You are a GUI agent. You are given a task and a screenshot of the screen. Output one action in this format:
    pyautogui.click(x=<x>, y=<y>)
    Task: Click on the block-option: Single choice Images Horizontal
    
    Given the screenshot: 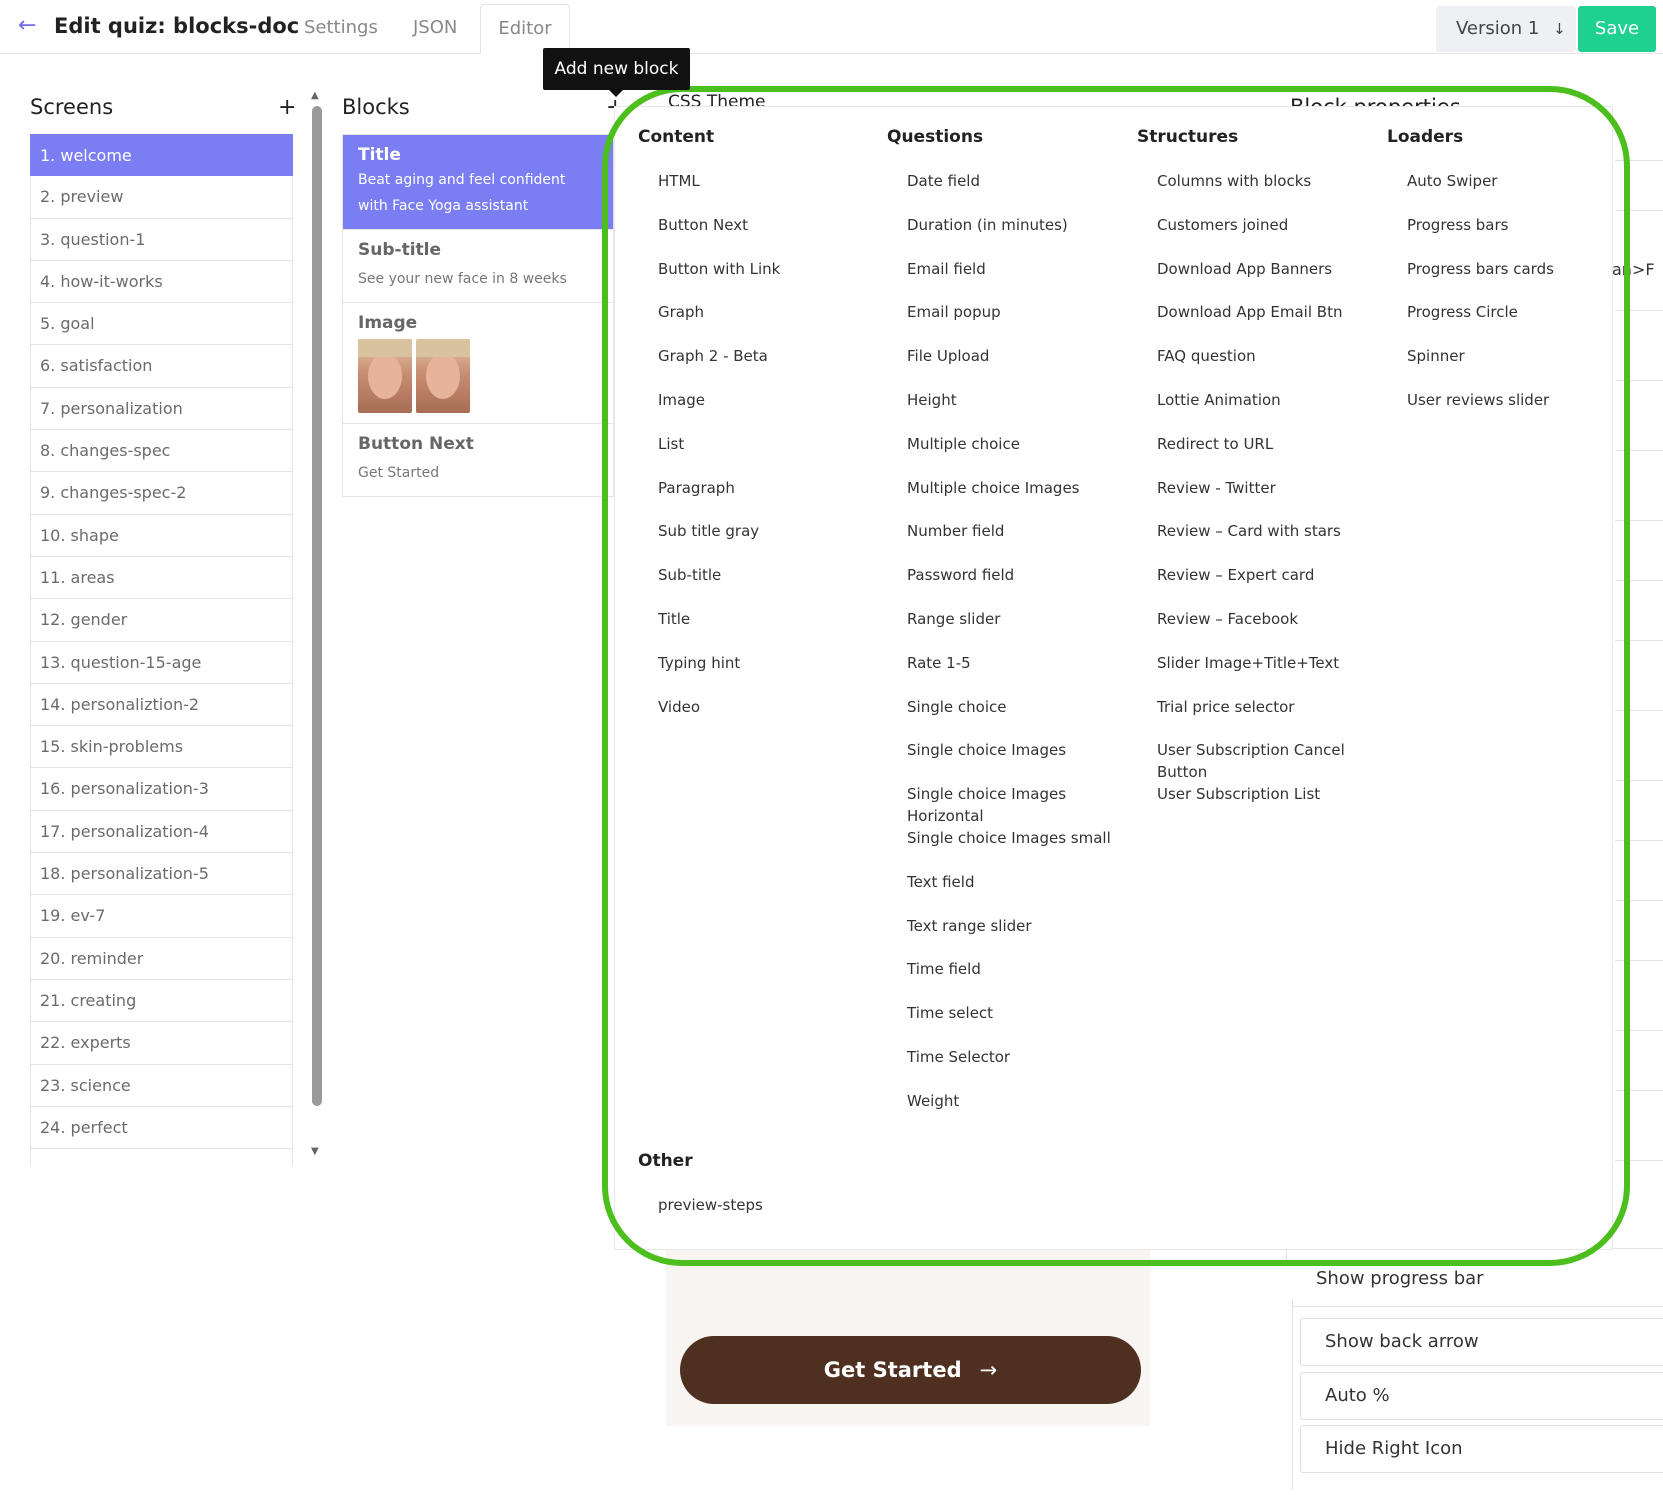 What is the action you would take?
    pyautogui.click(x=1012, y=805)
    